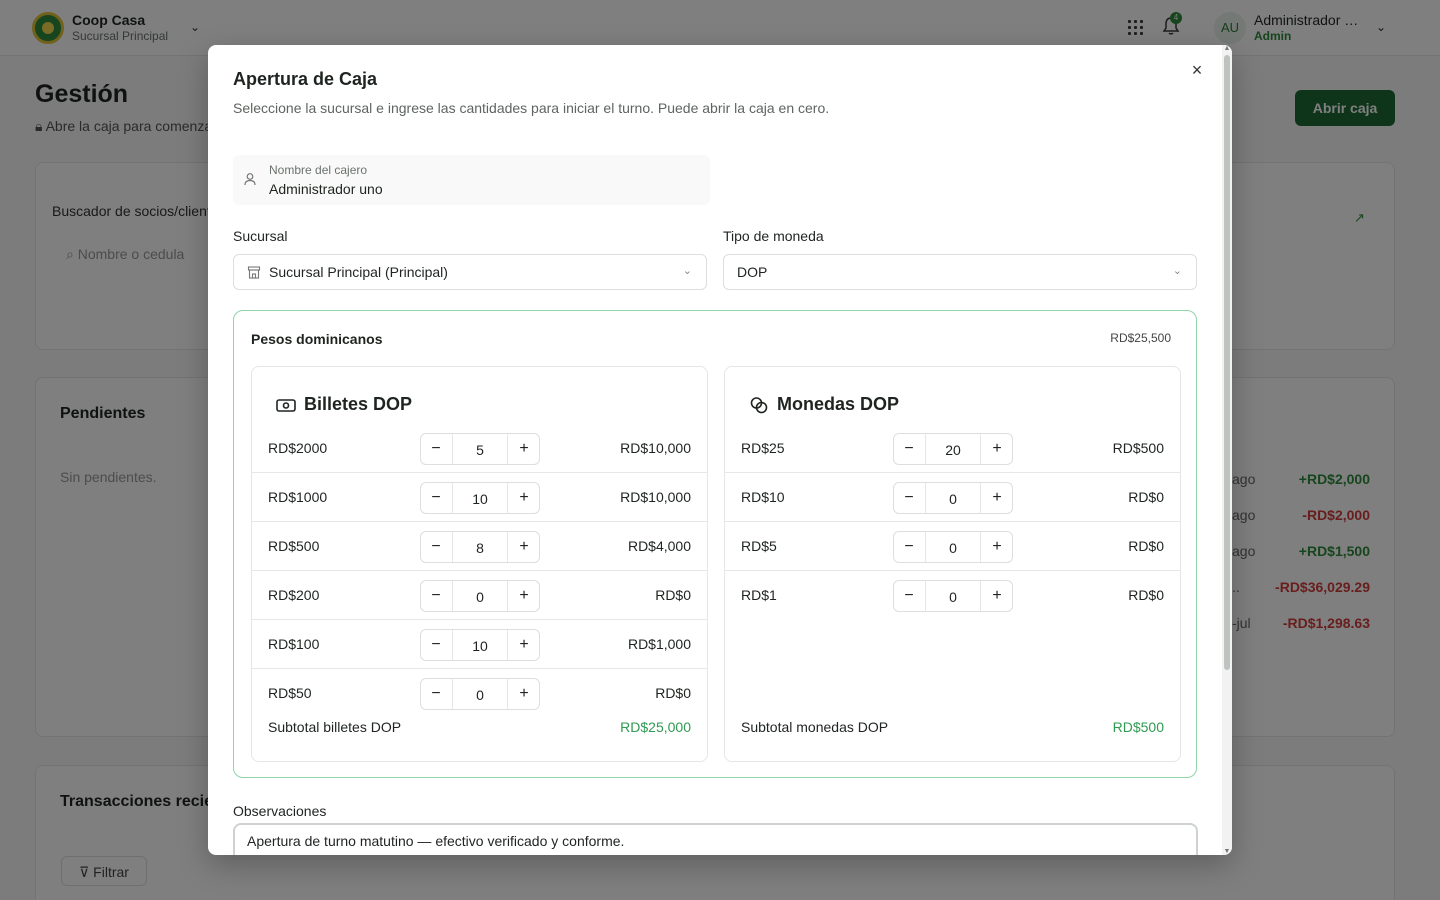 The width and height of the screenshot is (1440, 900). What do you see at coordinates (294, 595) in the screenshot?
I see `denomination: RD$200` at bounding box center [294, 595].